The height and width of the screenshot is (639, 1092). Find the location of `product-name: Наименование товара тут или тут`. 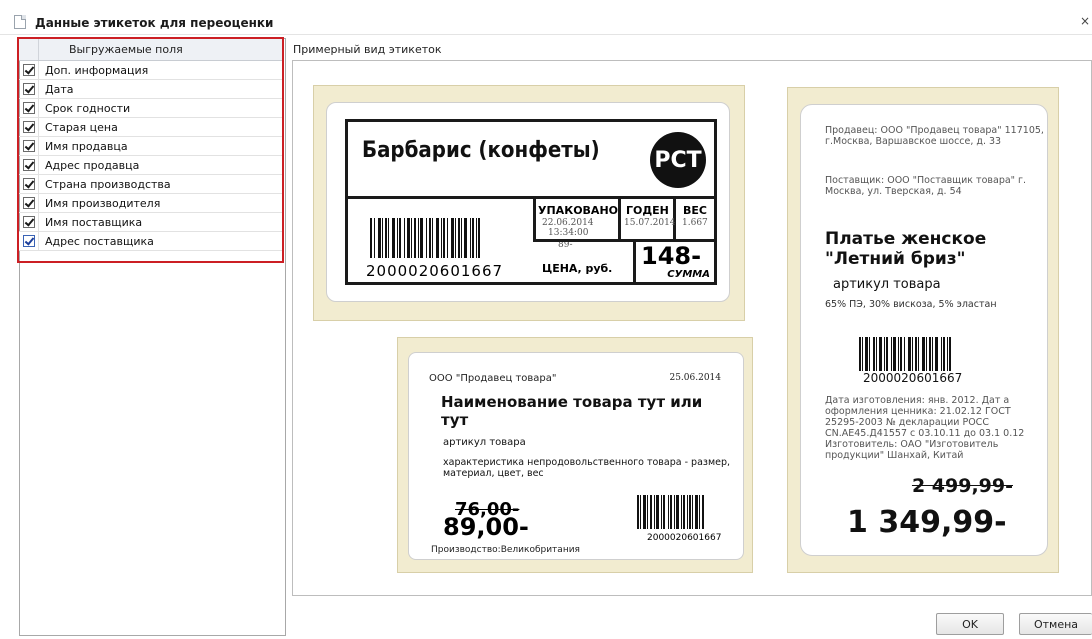

product-name: Наименование товара тут или тут is located at coordinates (572, 411).